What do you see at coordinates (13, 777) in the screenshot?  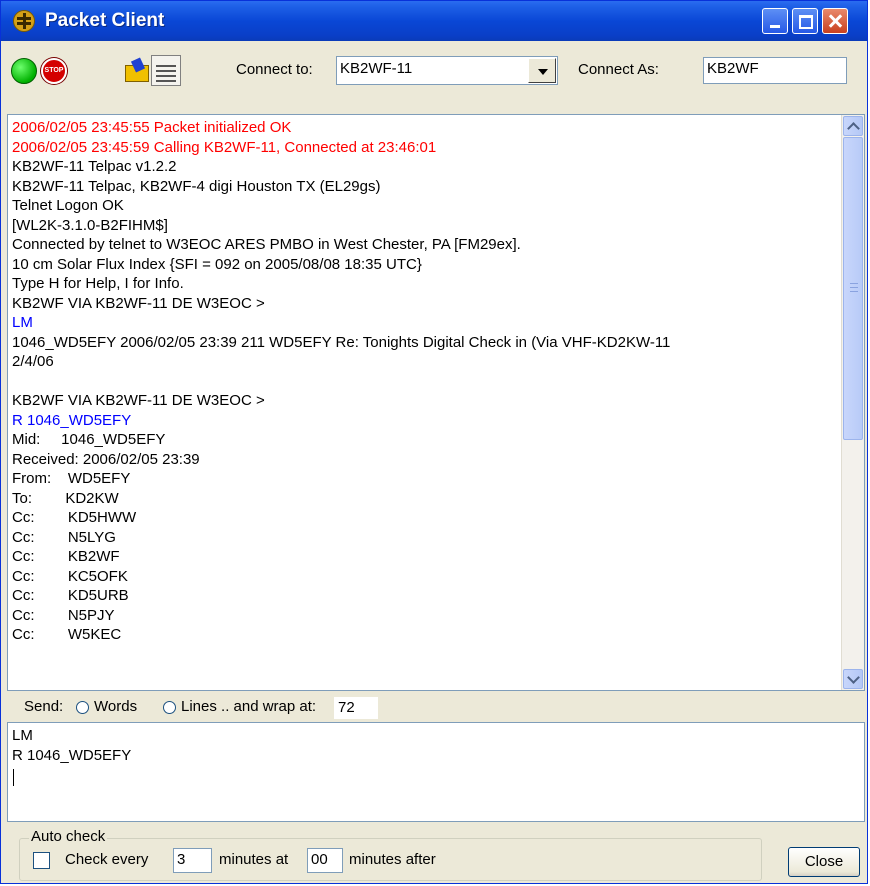 I see `text-caret` at bounding box center [13, 777].